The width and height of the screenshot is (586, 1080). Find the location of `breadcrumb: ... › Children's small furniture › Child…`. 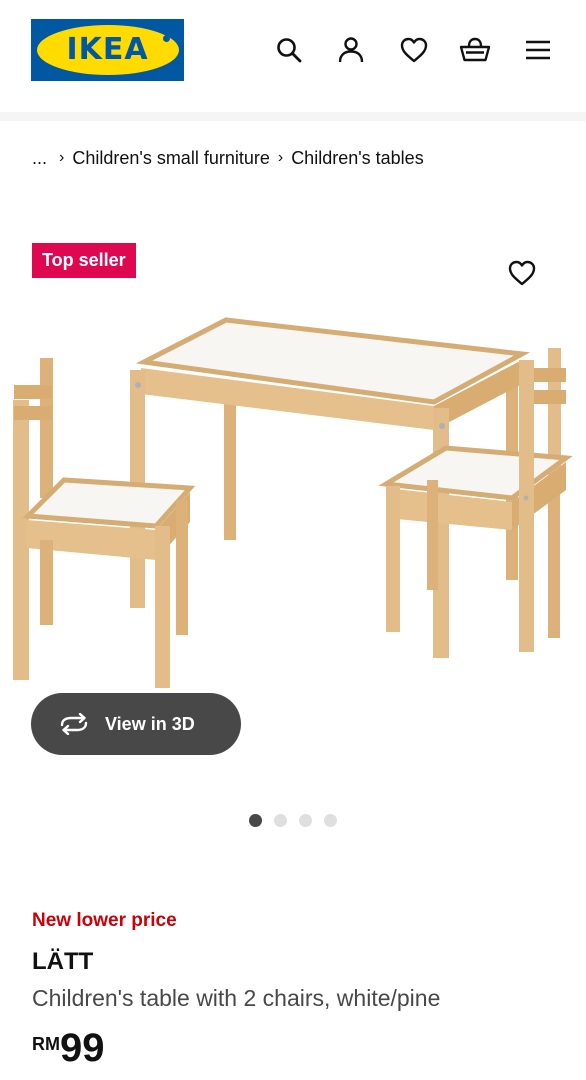

breadcrumb: ... › Children's small furniture › Child… is located at coordinates (228, 158).